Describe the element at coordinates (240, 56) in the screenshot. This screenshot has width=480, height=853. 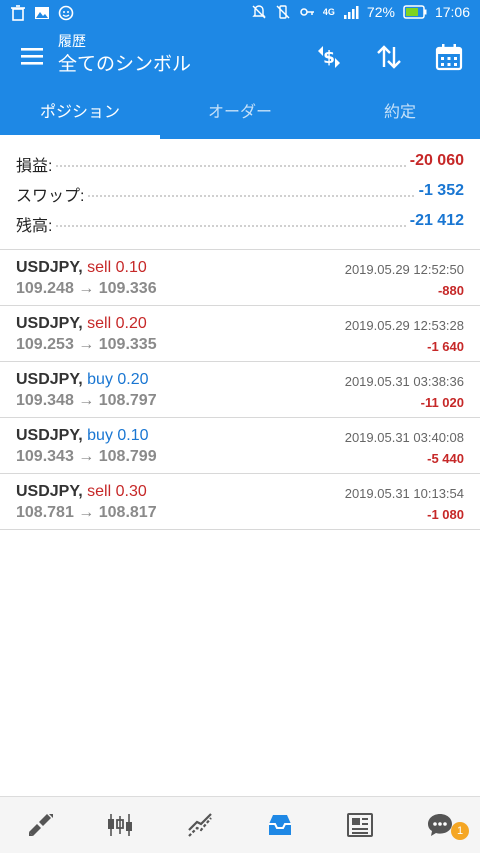
I see `app-bar: 履歴 全てのシンボル $` at that location.